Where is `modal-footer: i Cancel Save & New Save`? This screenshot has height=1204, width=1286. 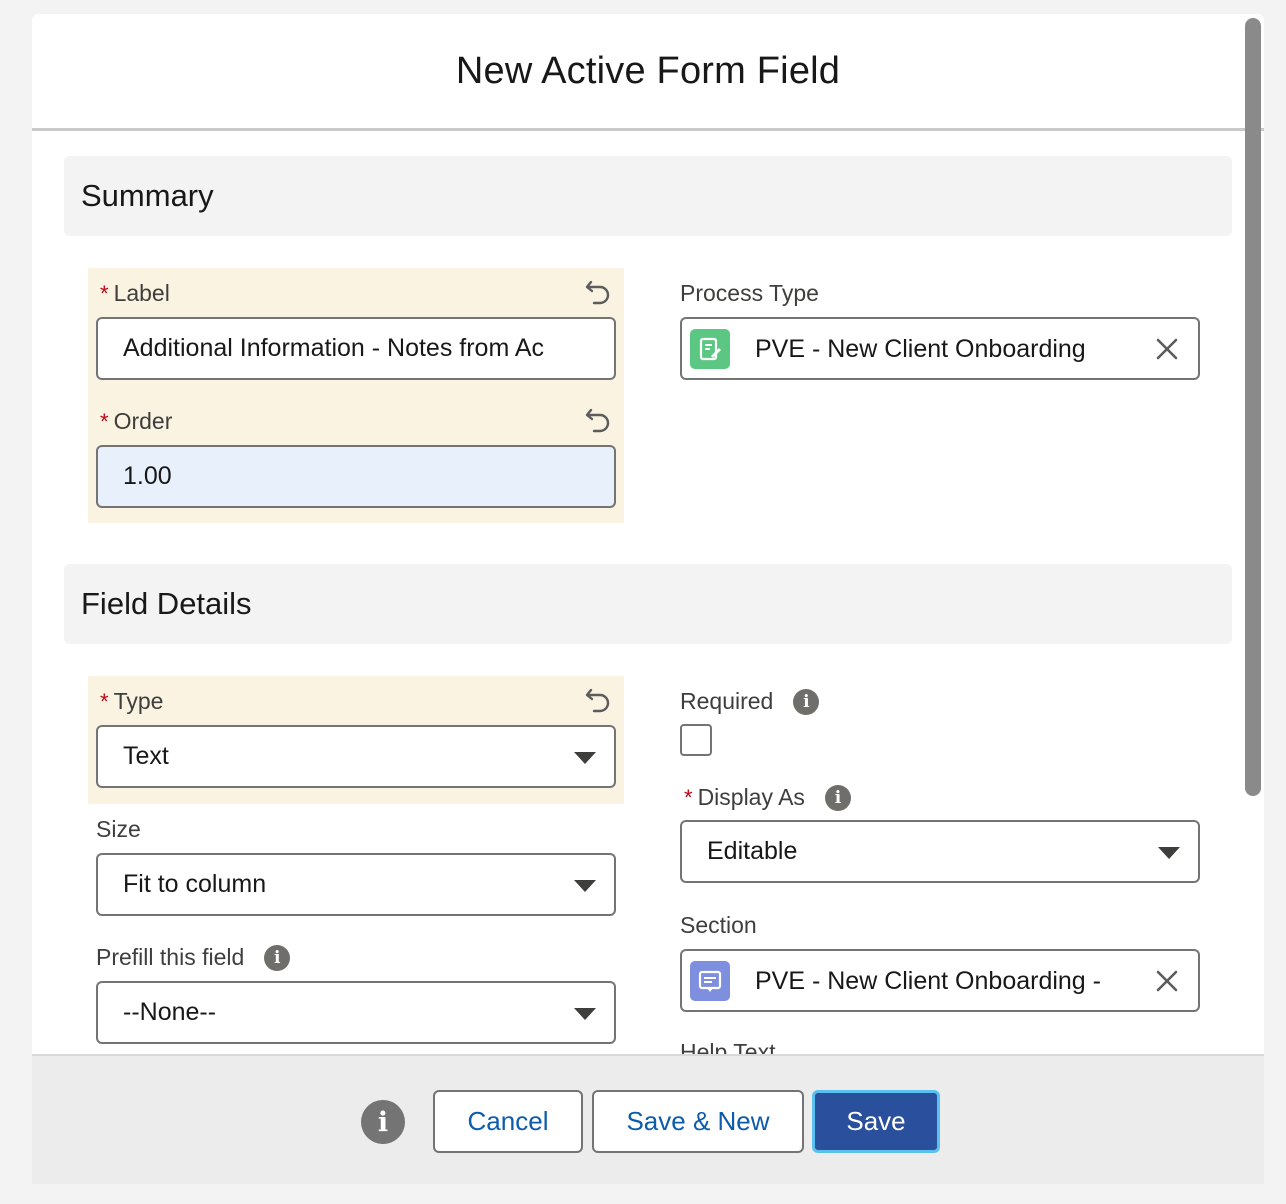 modal-footer: i Cancel Save & New Save is located at coordinates (648, 1119).